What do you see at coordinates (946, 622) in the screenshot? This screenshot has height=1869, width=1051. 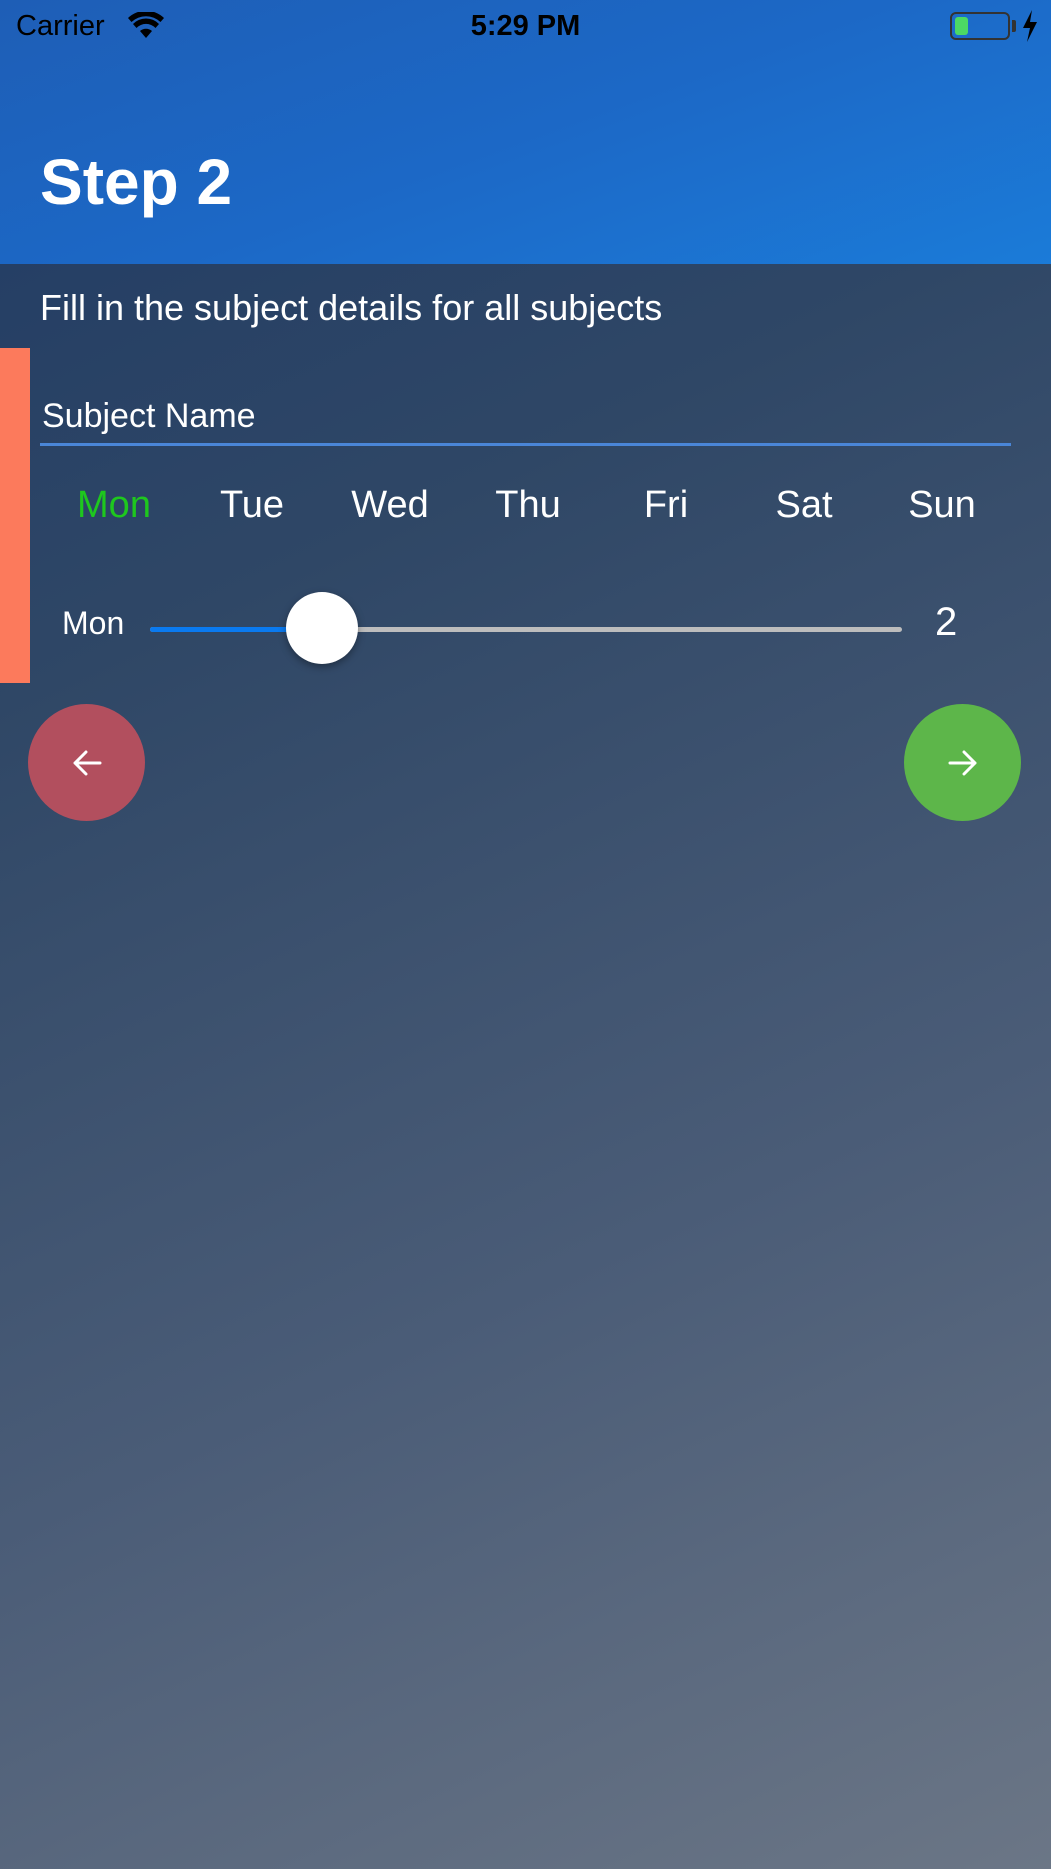 I see `periods-slider-value: 2` at bounding box center [946, 622].